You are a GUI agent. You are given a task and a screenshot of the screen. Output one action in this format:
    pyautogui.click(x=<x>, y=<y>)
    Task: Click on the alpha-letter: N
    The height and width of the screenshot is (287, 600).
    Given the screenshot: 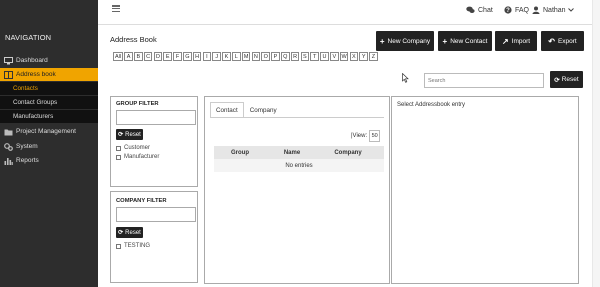 What is the action you would take?
    pyautogui.click(x=256, y=56)
    